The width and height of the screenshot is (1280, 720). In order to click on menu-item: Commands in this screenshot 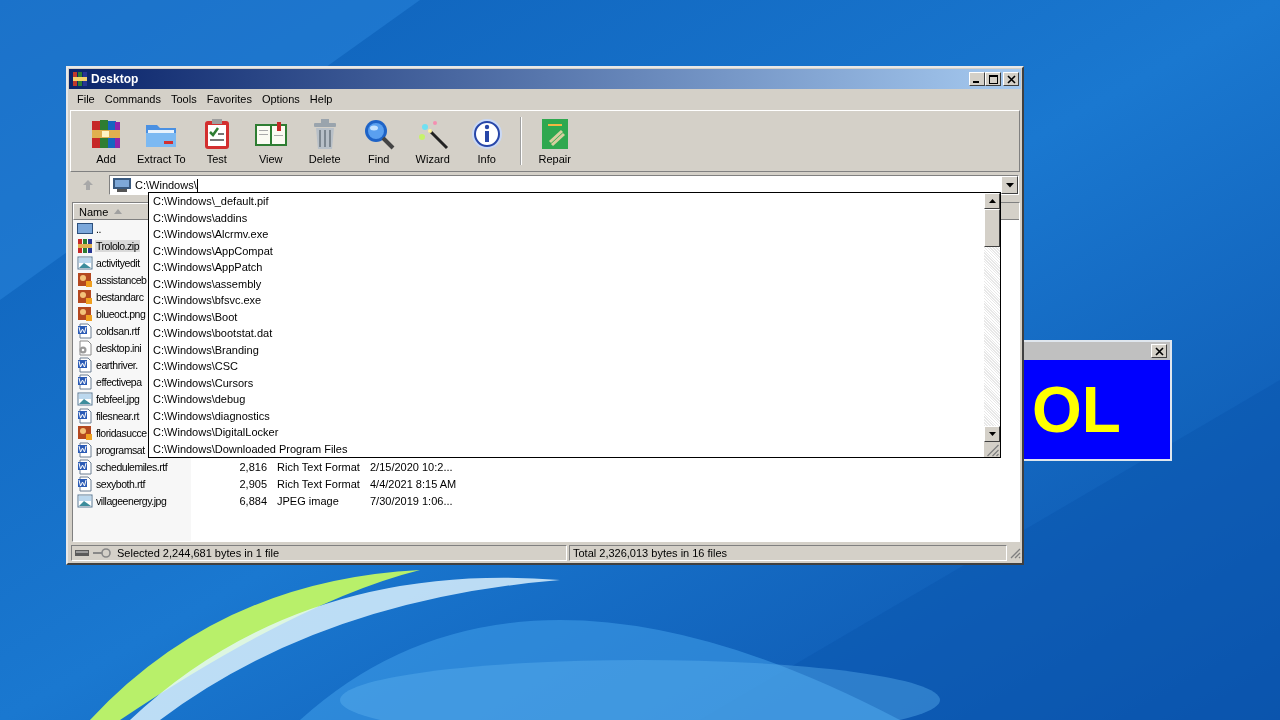, I will do `click(132, 98)`.